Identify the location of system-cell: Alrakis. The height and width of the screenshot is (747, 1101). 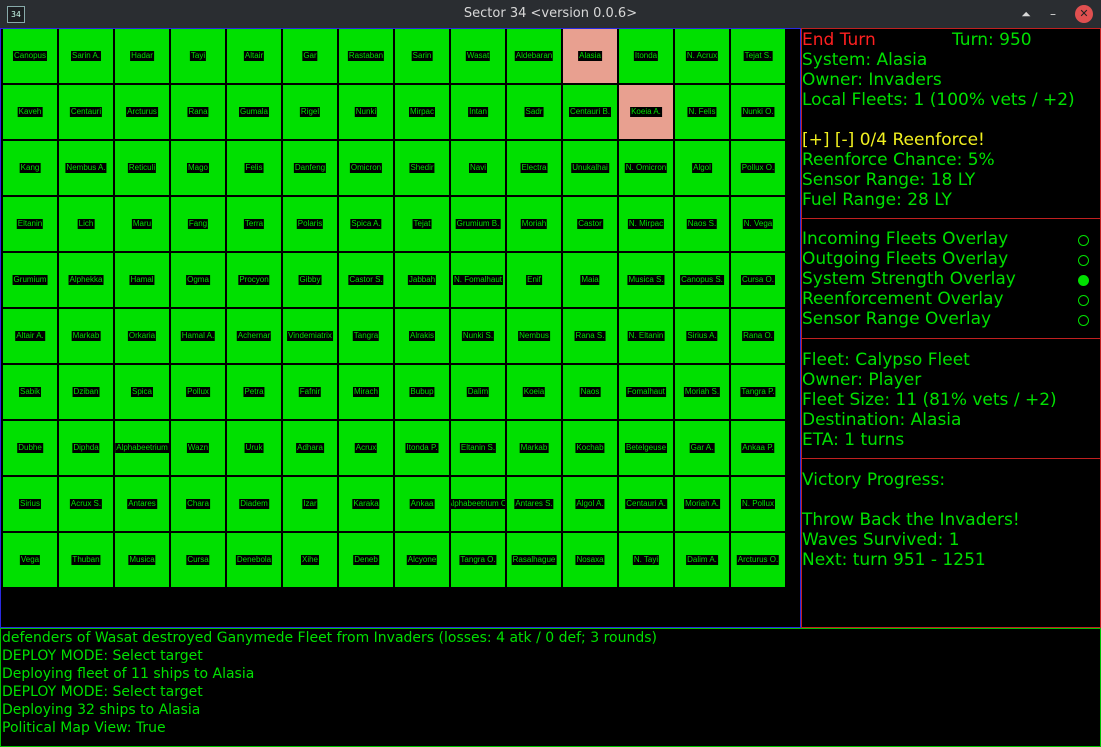
(422, 336).